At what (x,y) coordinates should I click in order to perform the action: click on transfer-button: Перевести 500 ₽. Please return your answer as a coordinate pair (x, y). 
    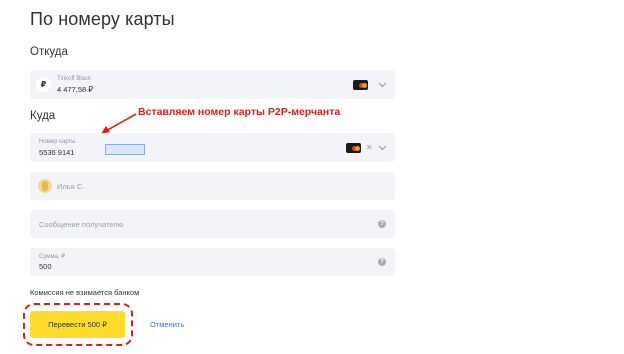
    Looking at the image, I should click on (77, 324).